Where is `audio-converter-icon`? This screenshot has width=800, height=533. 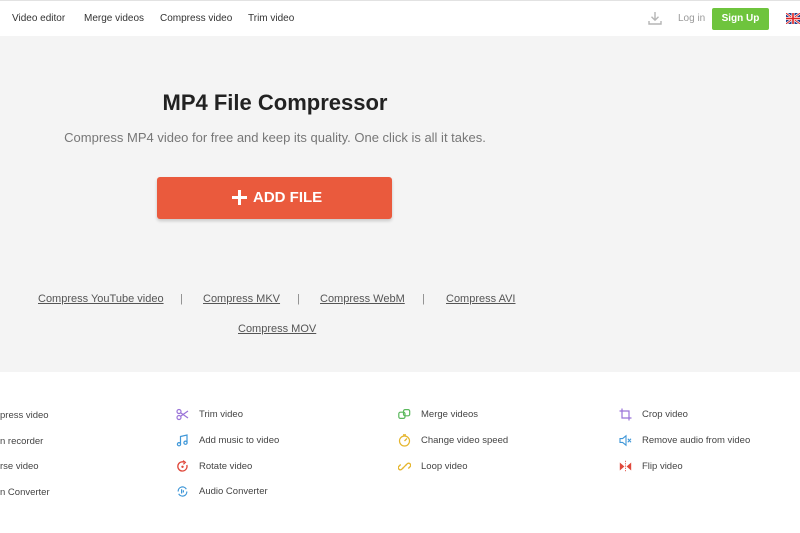 audio-converter-icon is located at coordinates (182, 491).